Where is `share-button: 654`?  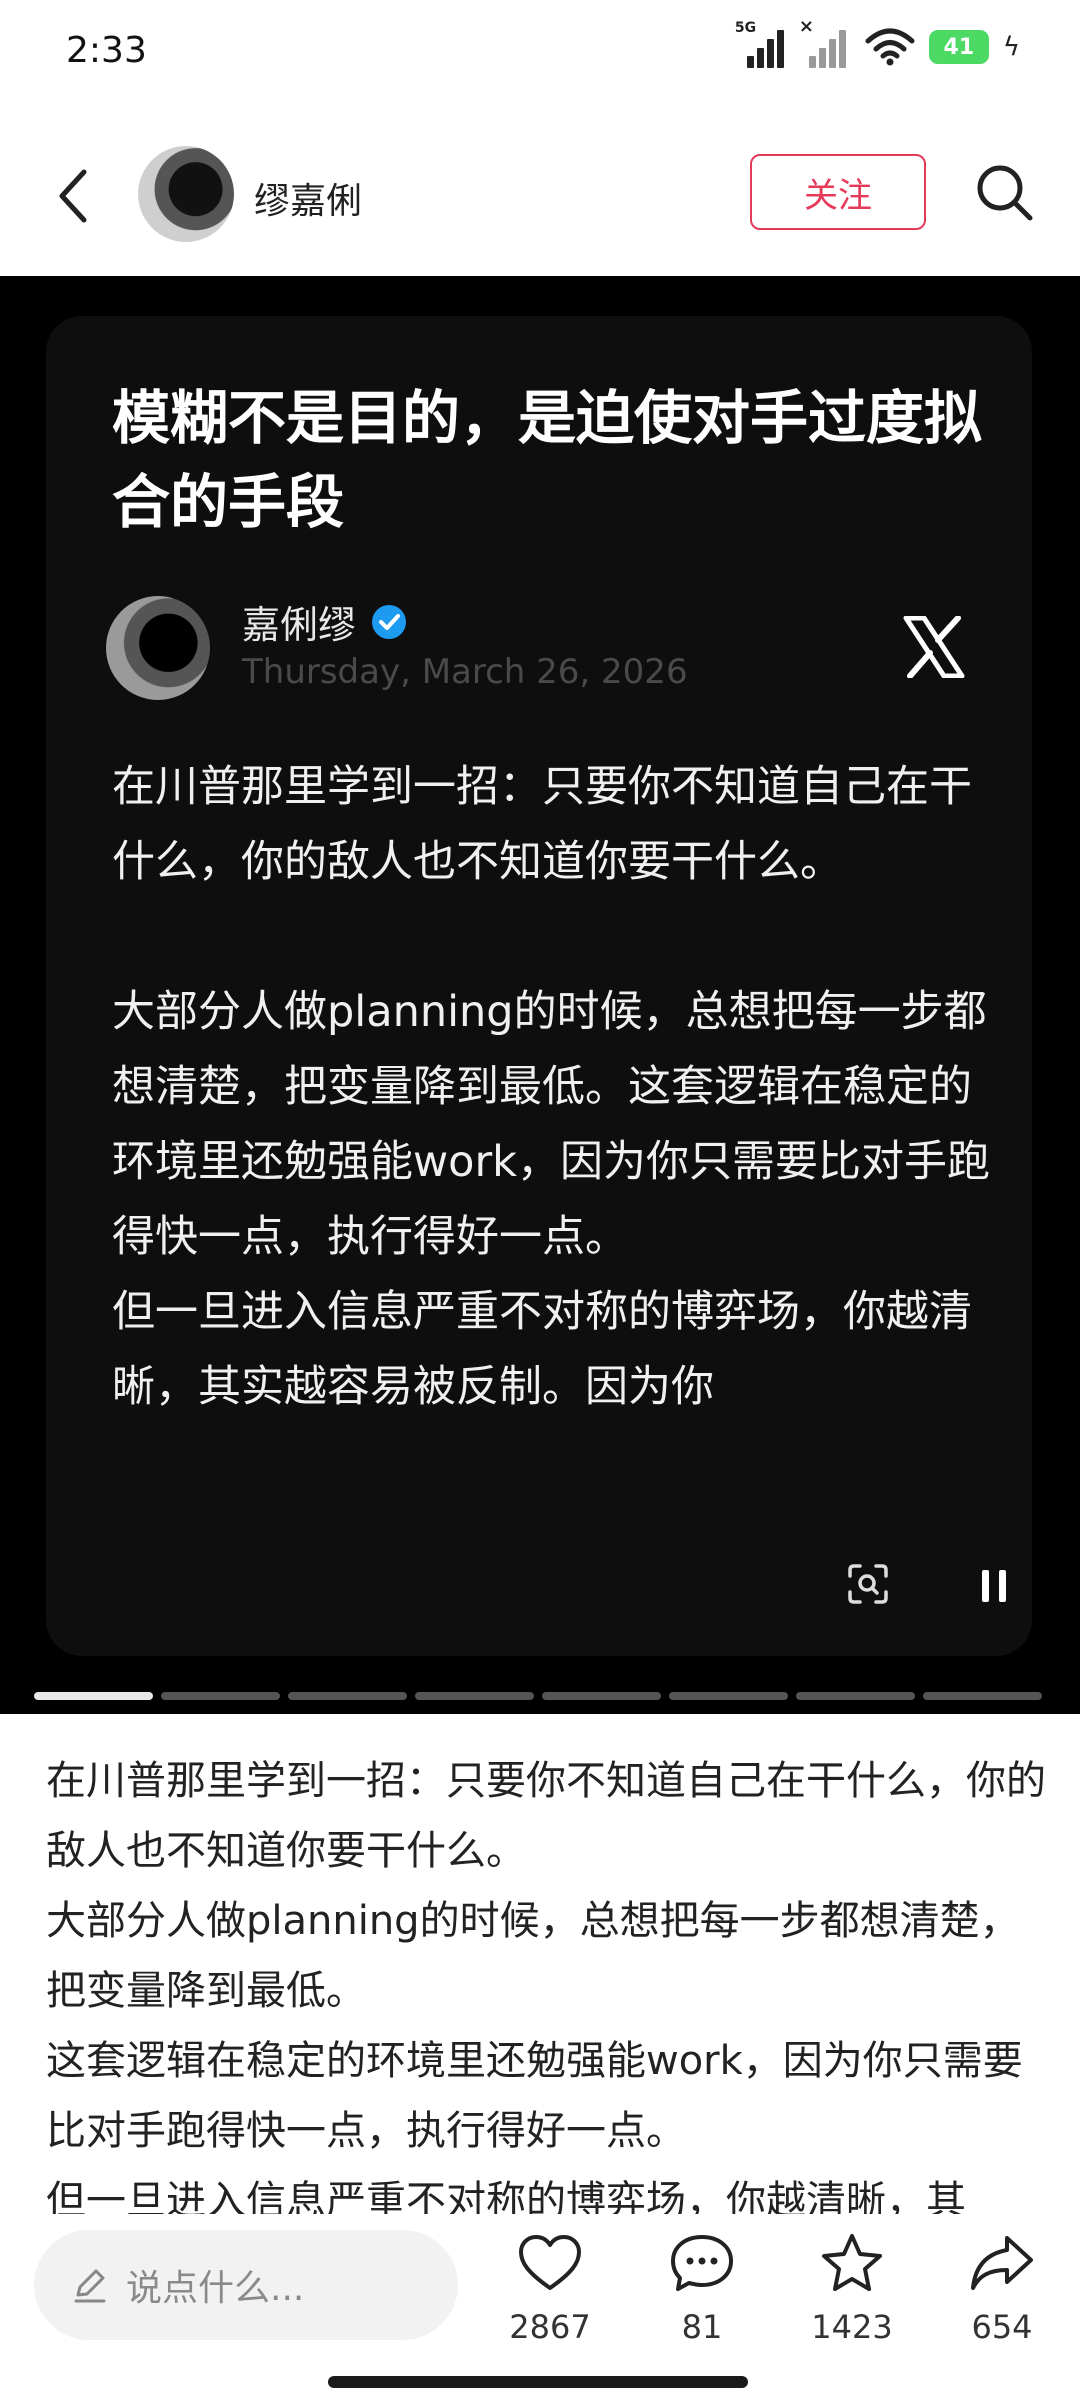 share-button: 654 is located at coordinates (1002, 2289).